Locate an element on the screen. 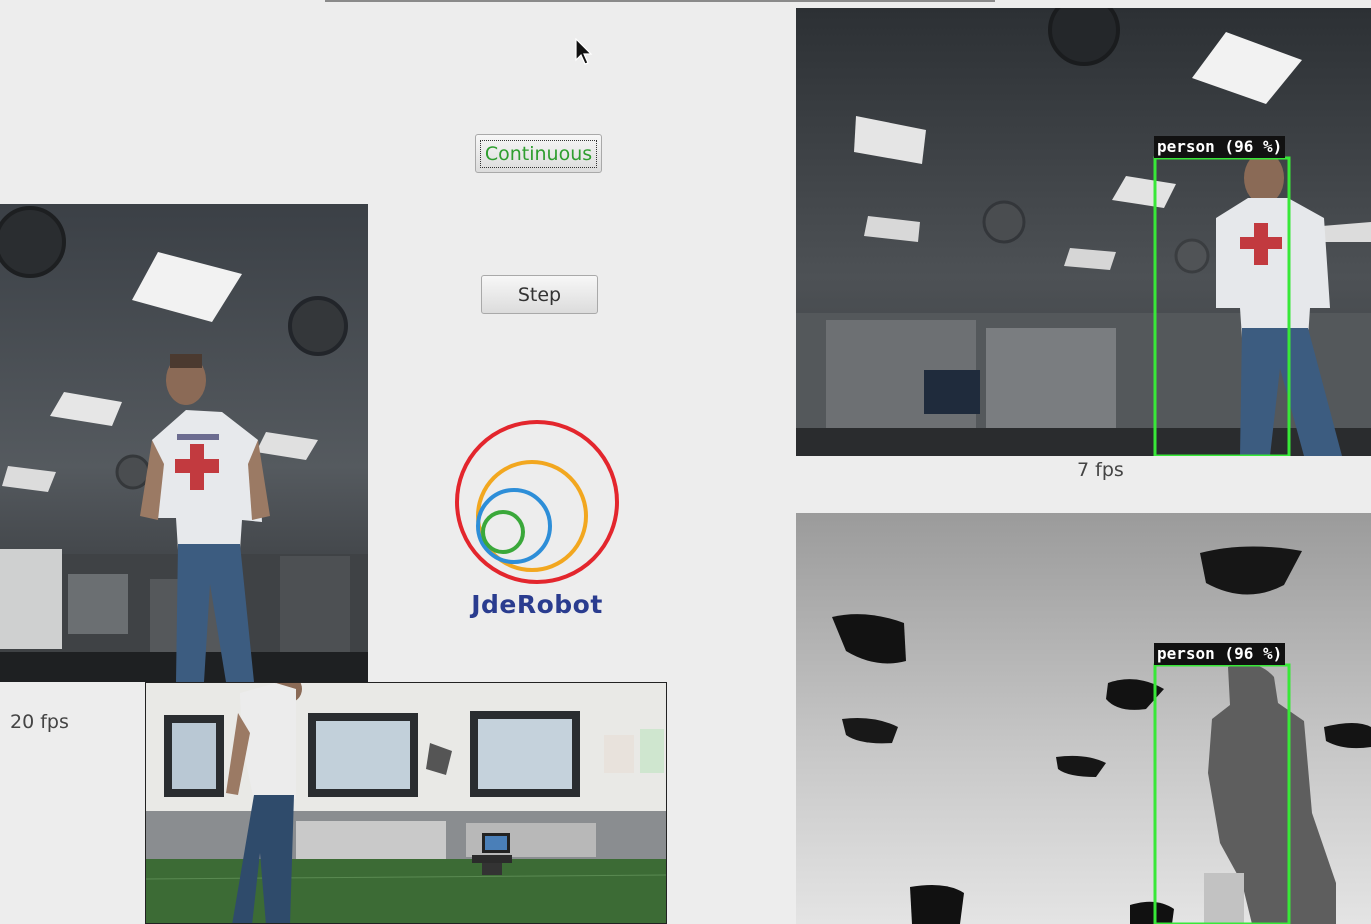  mouse-cursor-icon is located at coordinates (584, 51).